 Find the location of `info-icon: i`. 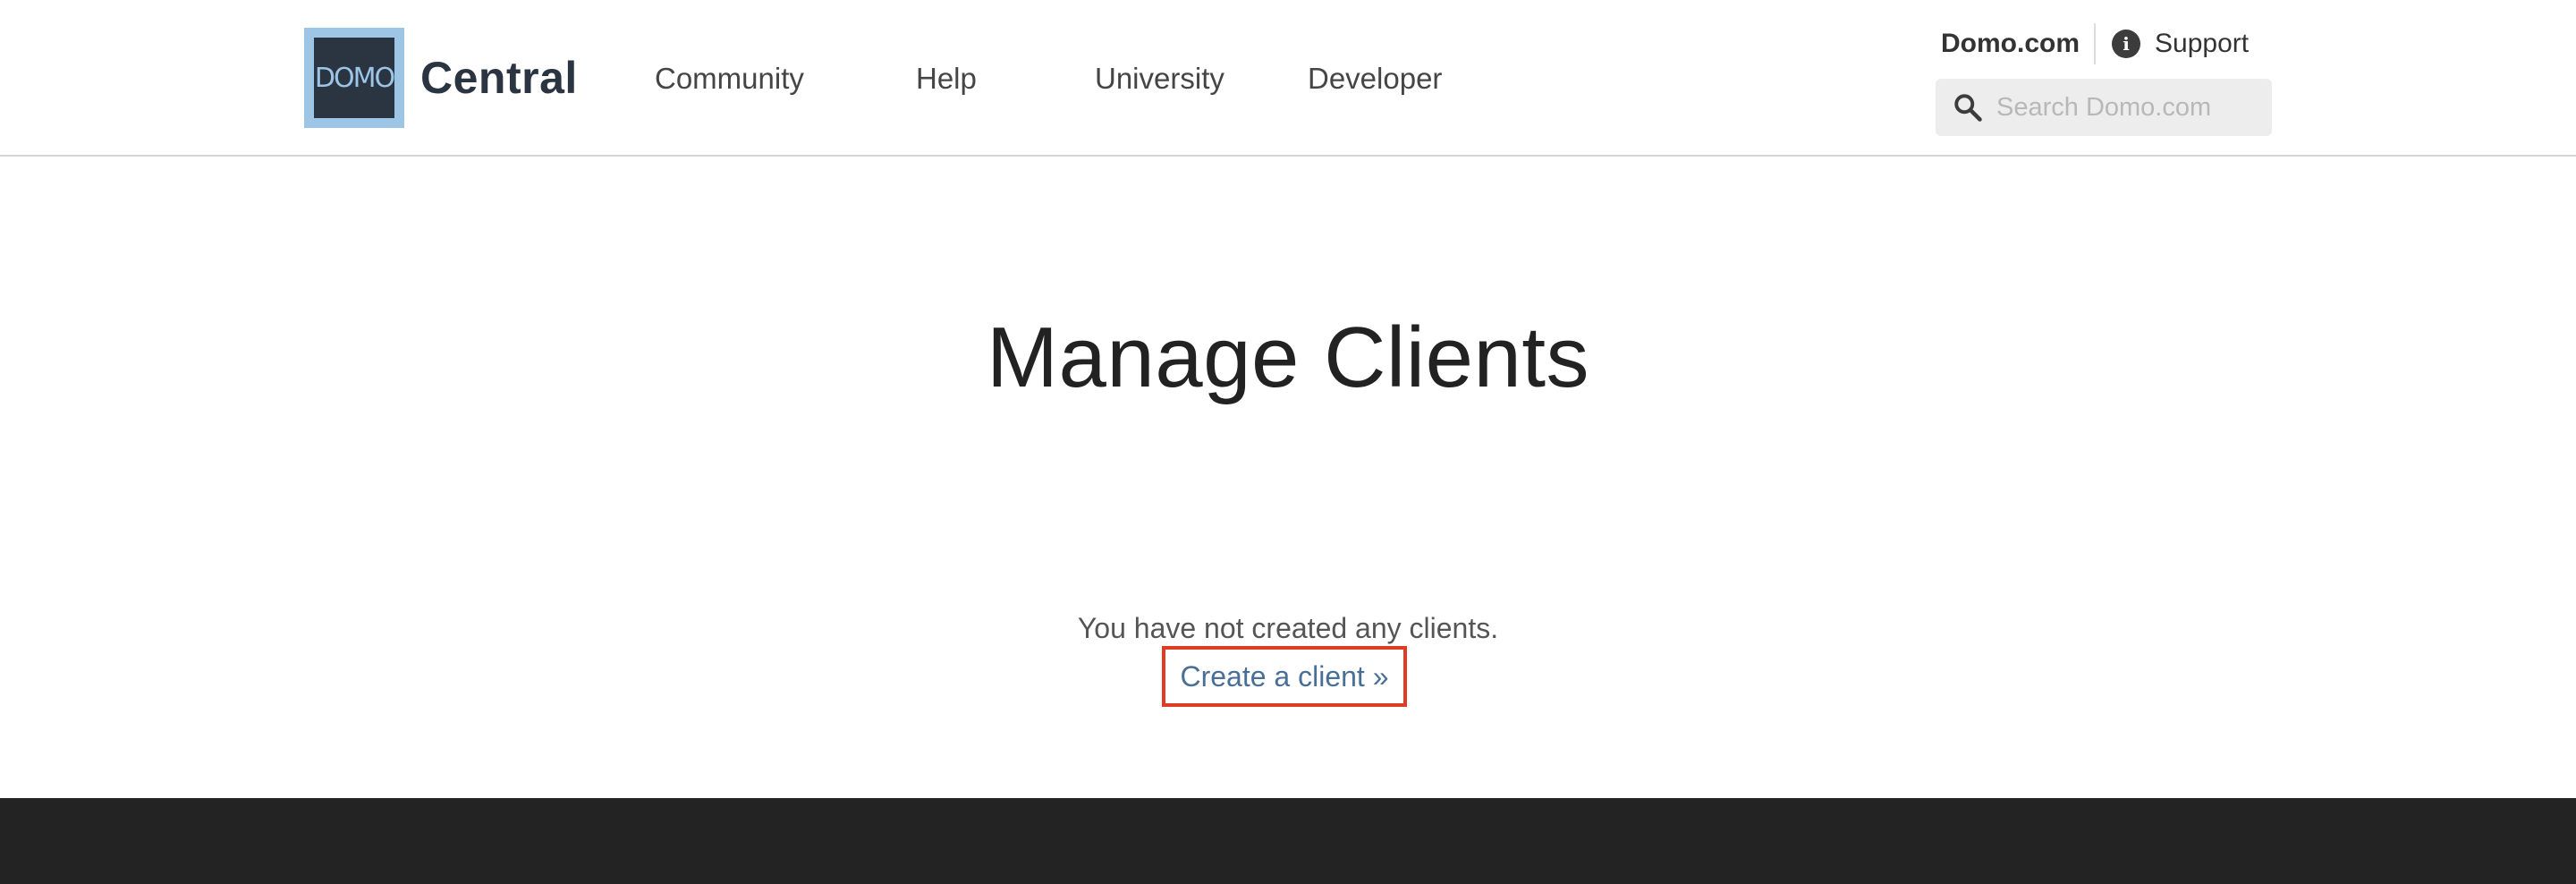

info-icon: i is located at coordinates (2126, 44).